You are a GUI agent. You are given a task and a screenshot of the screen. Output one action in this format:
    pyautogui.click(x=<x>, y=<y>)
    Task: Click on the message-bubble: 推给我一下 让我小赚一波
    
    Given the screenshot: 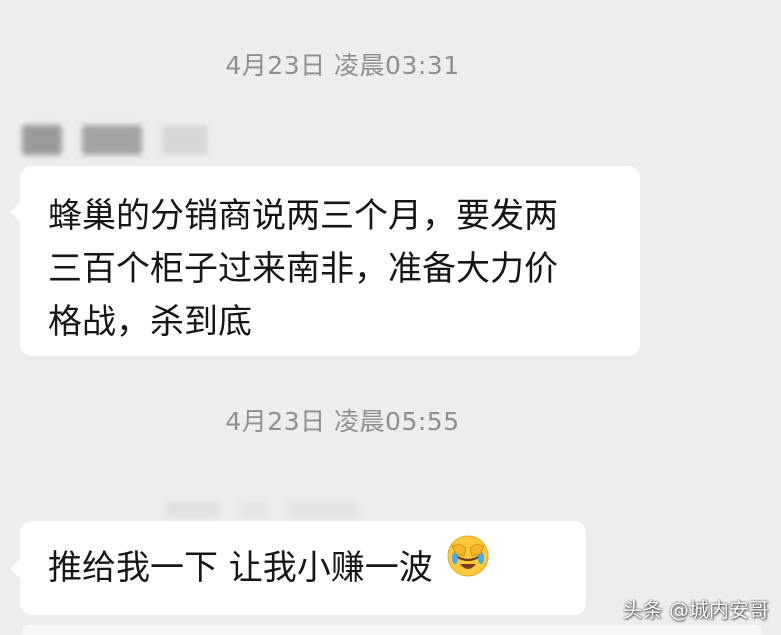 What is the action you would take?
    pyautogui.click(x=298, y=567)
    